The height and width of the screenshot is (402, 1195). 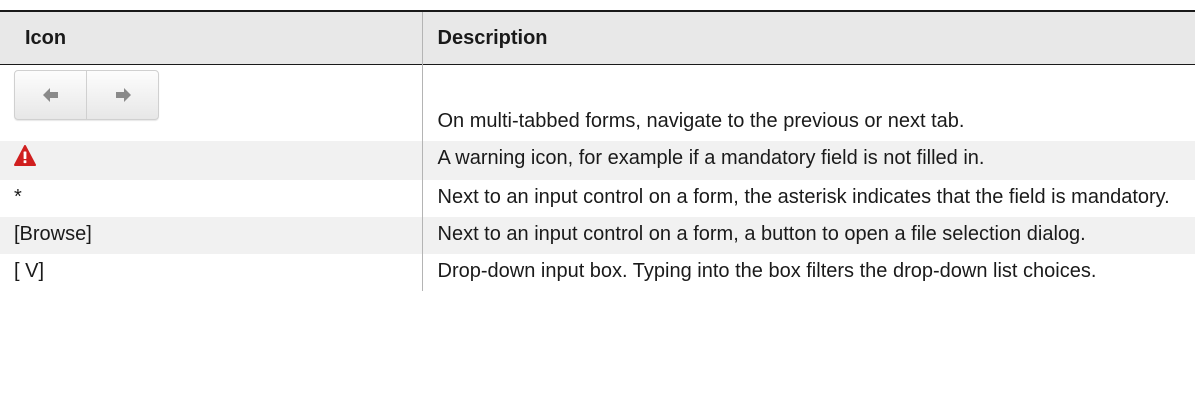 What do you see at coordinates (53, 234) in the screenshot?
I see `icon-cell: [Browse]` at bounding box center [53, 234].